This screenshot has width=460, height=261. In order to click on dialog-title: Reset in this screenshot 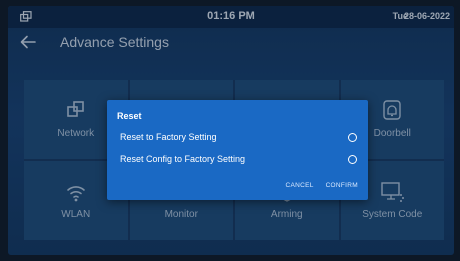, I will do `click(129, 116)`.